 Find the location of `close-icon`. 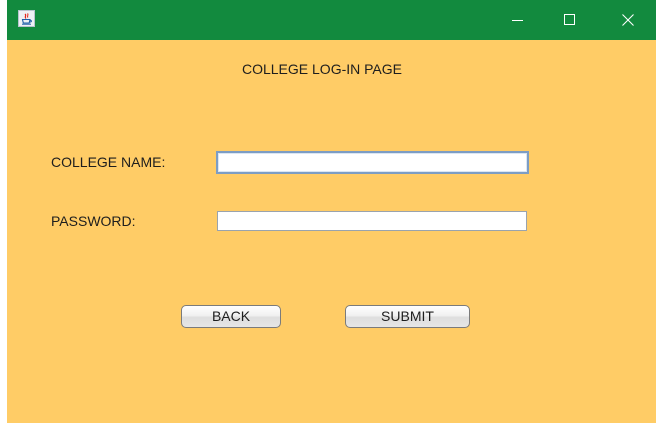

close-icon is located at coordinates (628, 20).